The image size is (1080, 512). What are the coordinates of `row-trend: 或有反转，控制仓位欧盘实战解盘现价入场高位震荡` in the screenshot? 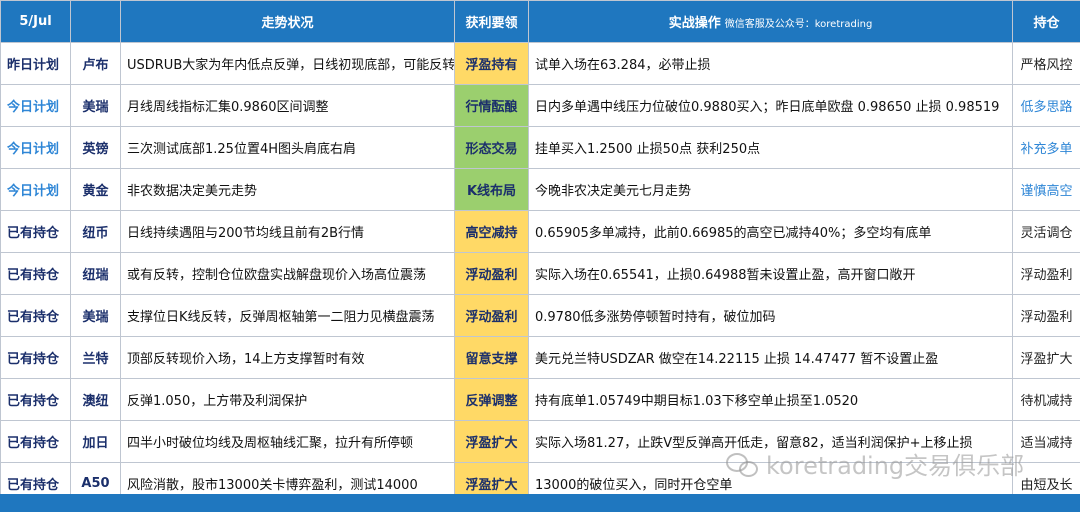 It's located at (287, 273).